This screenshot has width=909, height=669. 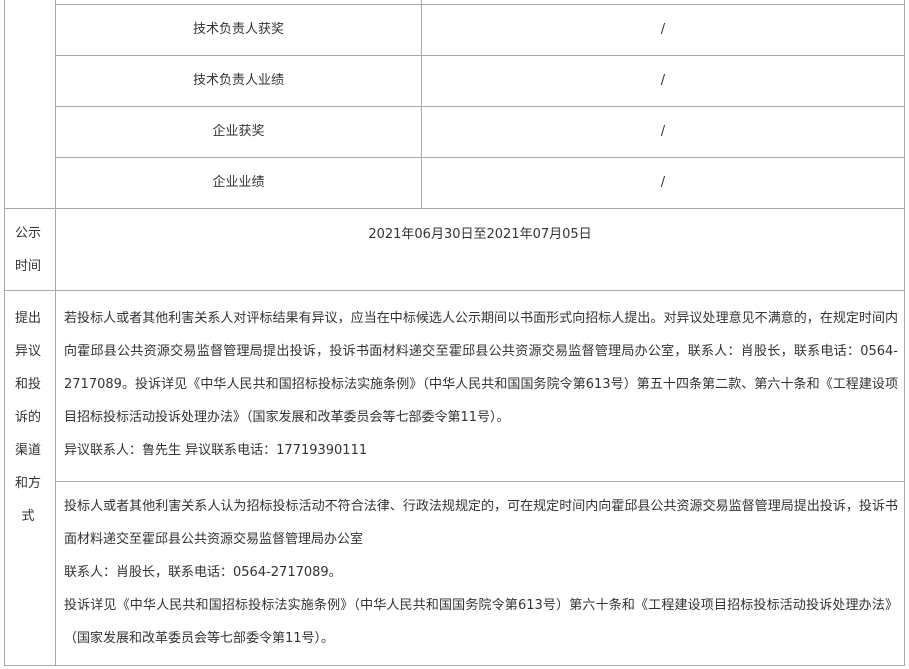 I want to click on row-label-company-performance: 企业业绩, so click(x=238, y=182).